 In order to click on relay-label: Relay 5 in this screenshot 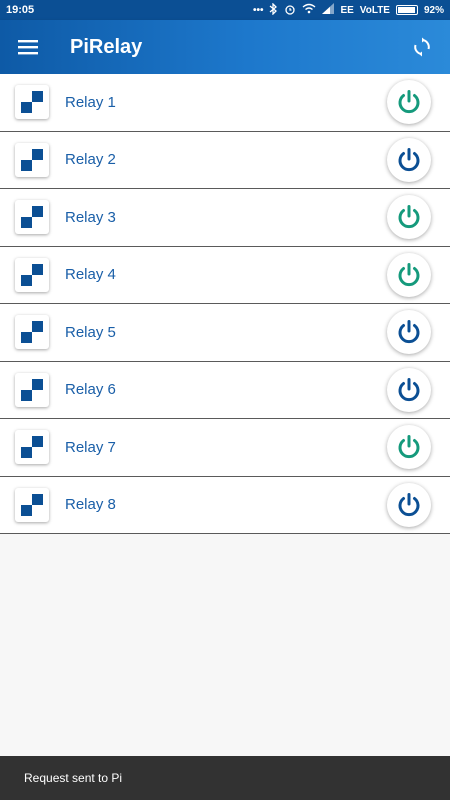, I will do `click(90, 332)`.